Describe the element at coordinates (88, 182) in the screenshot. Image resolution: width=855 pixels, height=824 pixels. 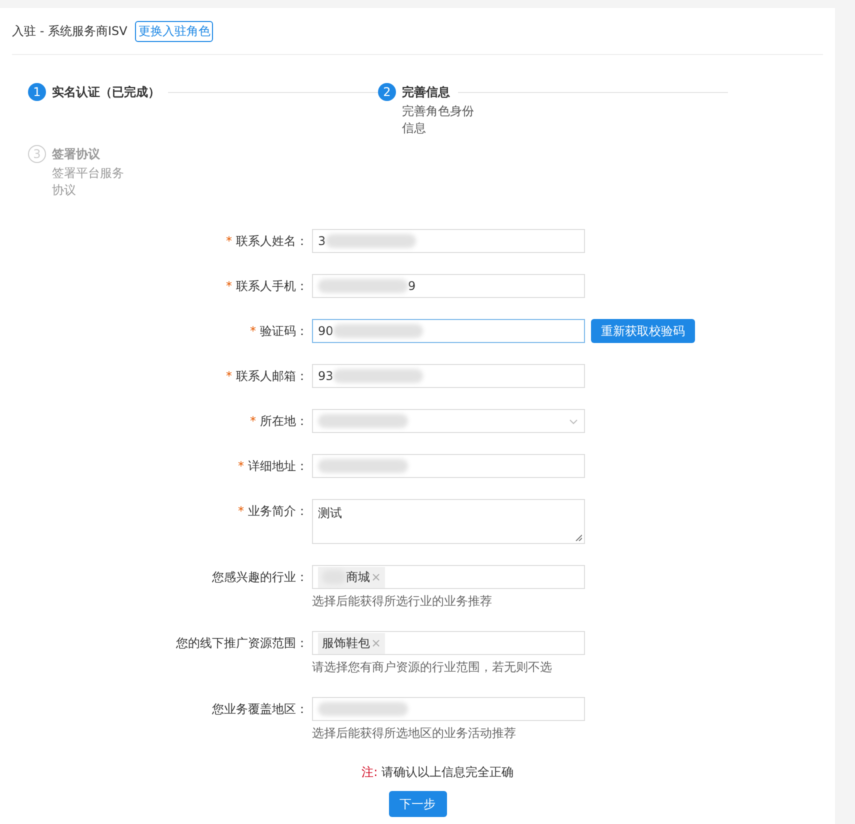
I see `step-description: 签署平台服务协议` at that location.